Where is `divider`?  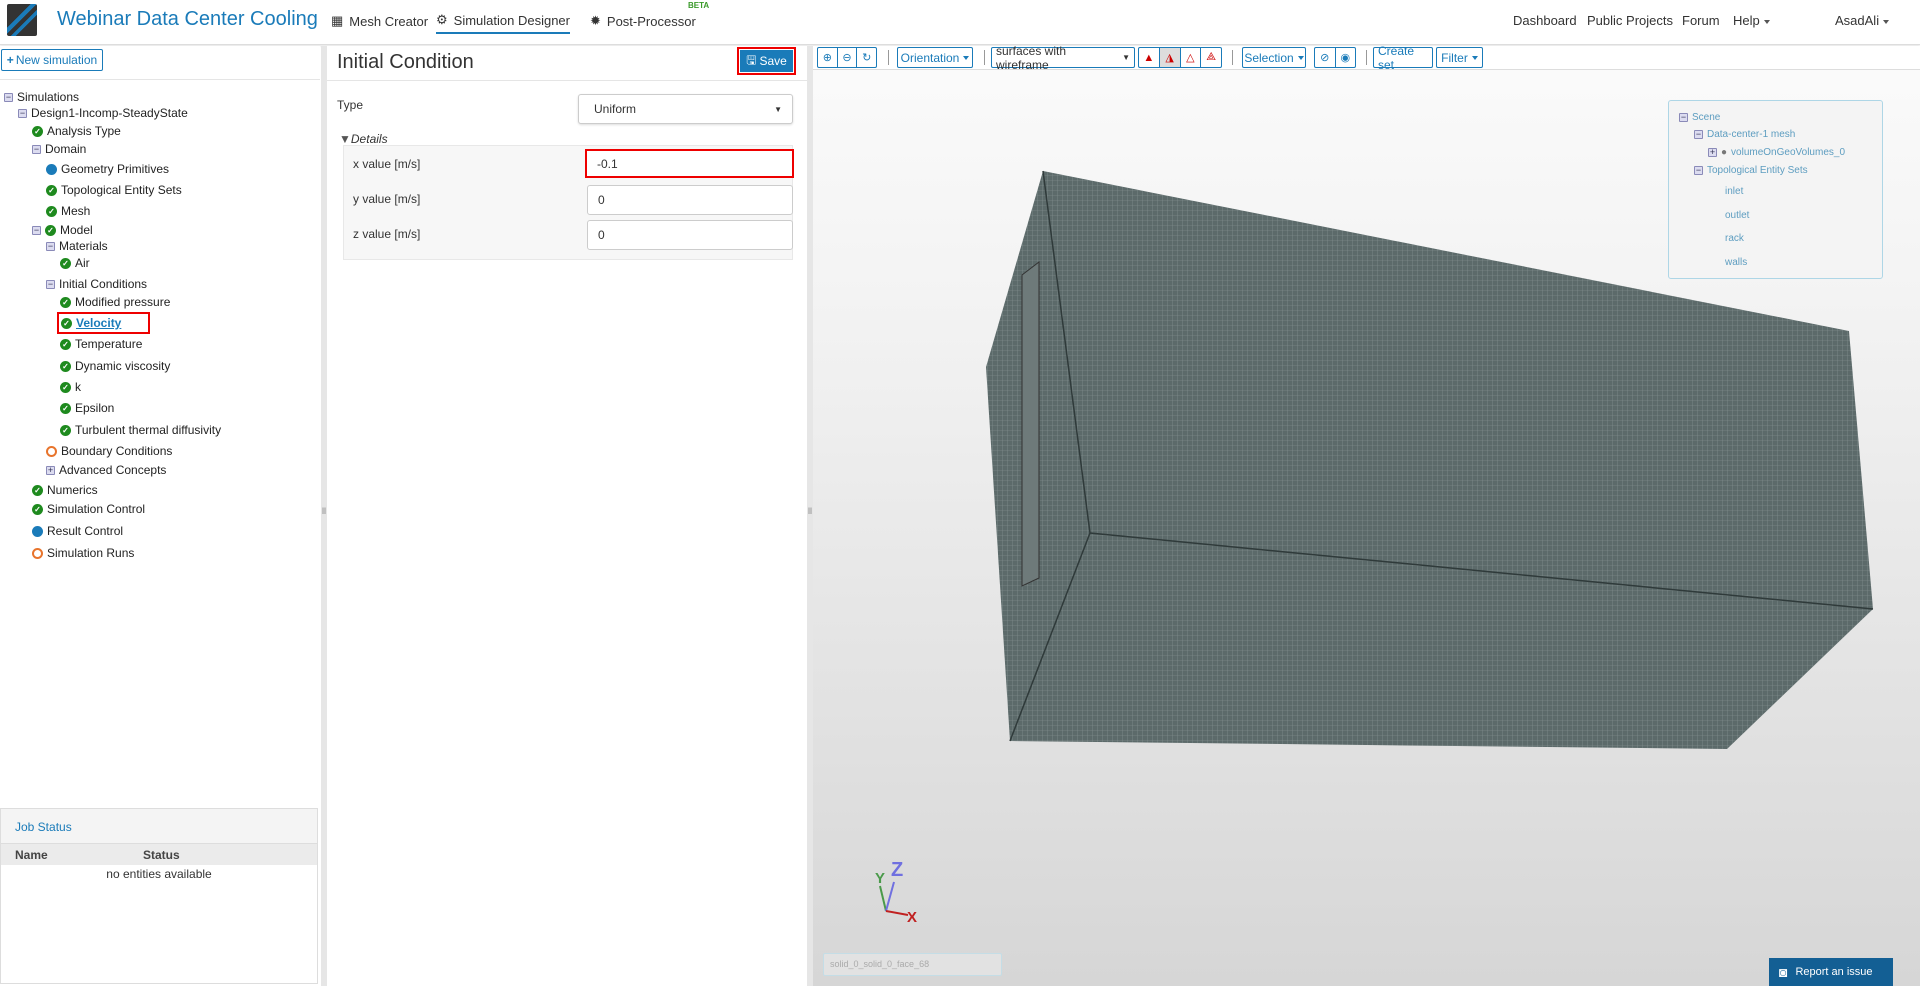 divider is located at coordinates (567, 80).